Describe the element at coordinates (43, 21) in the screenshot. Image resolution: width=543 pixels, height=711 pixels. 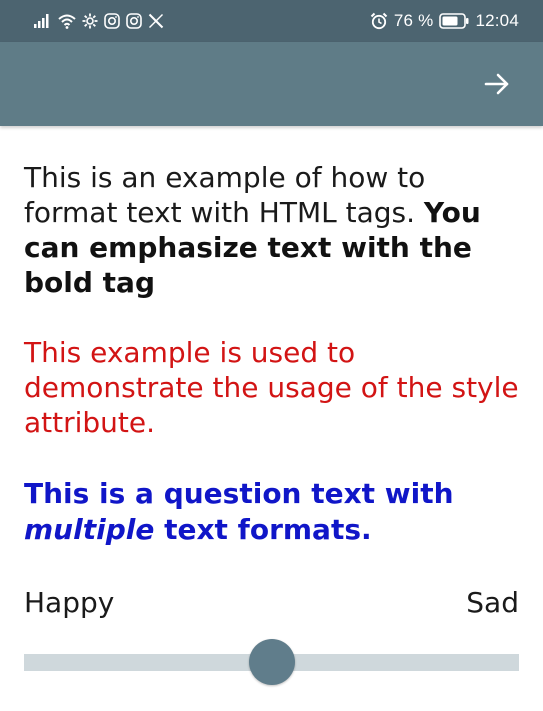
I see `signal-icon` at that location.